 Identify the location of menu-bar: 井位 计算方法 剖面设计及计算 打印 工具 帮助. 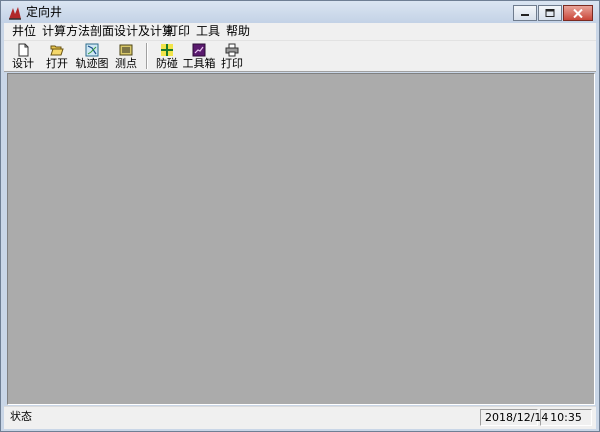
(300, 32).